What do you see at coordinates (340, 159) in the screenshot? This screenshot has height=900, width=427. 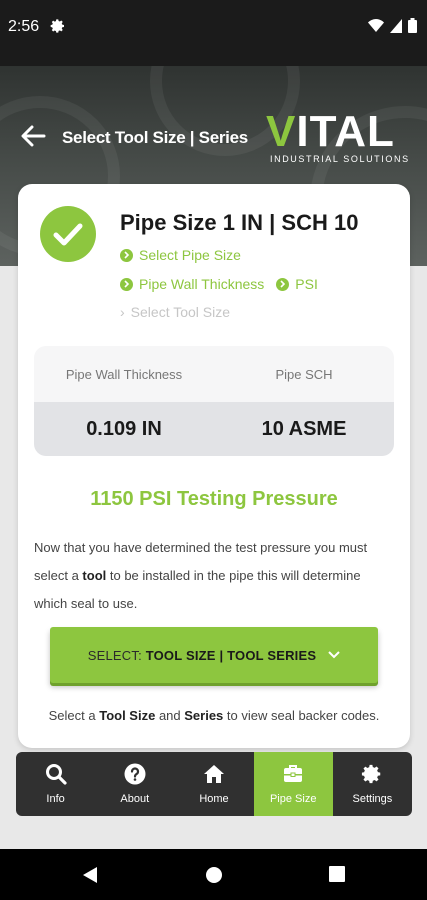 I see `logo-subtitle: INDUSTRIAL SOLUTIONS` at bounding box center [340, 159].